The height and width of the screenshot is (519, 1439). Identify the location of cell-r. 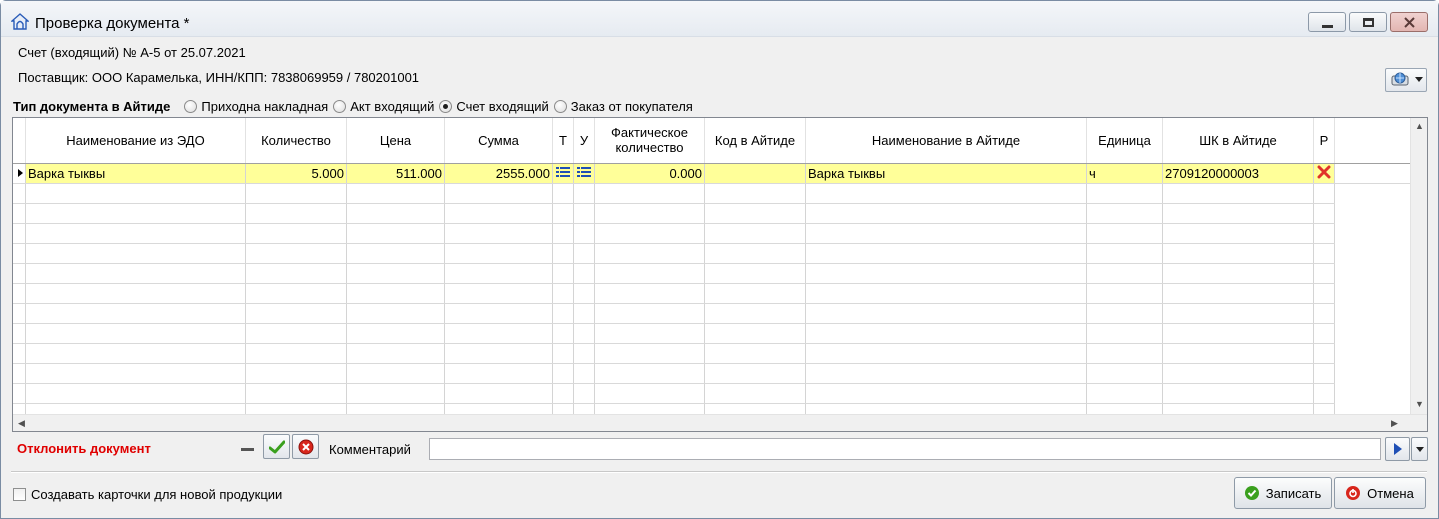
(1324, 173).